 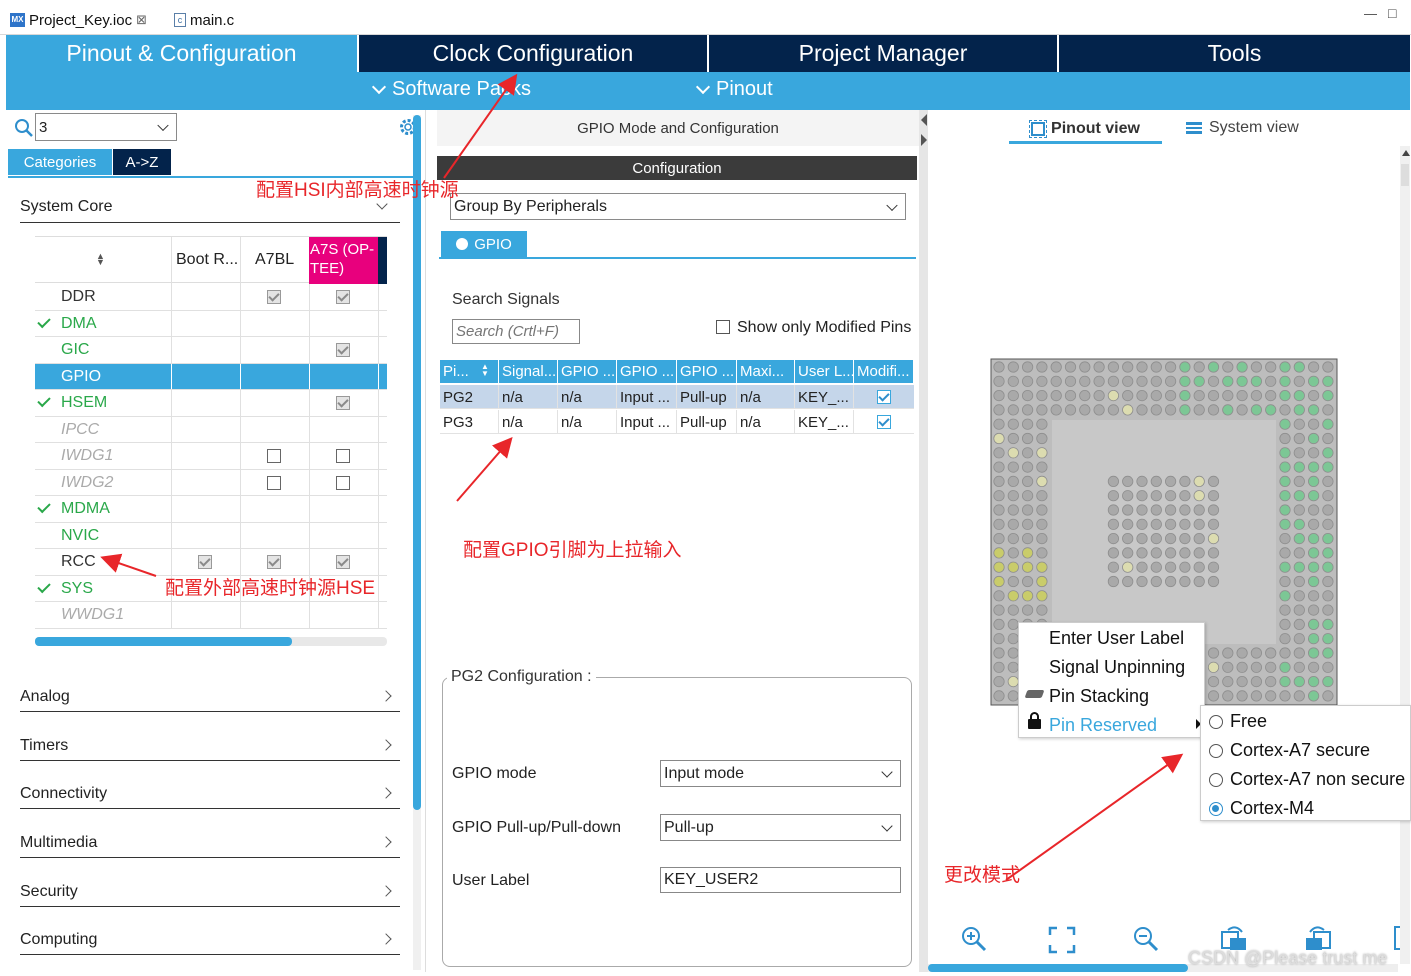 I want to click on peripheral-row-gic: GIC, so click(x=211, y=350).